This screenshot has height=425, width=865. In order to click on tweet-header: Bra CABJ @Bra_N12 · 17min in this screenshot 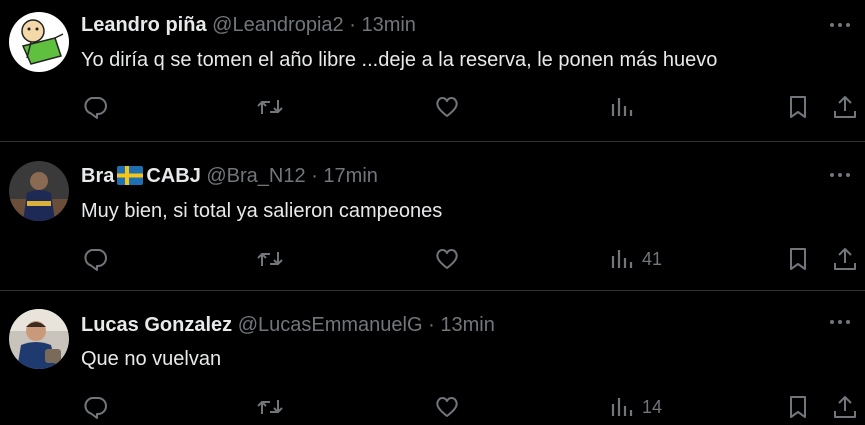, I will do `click(229, 176)`.